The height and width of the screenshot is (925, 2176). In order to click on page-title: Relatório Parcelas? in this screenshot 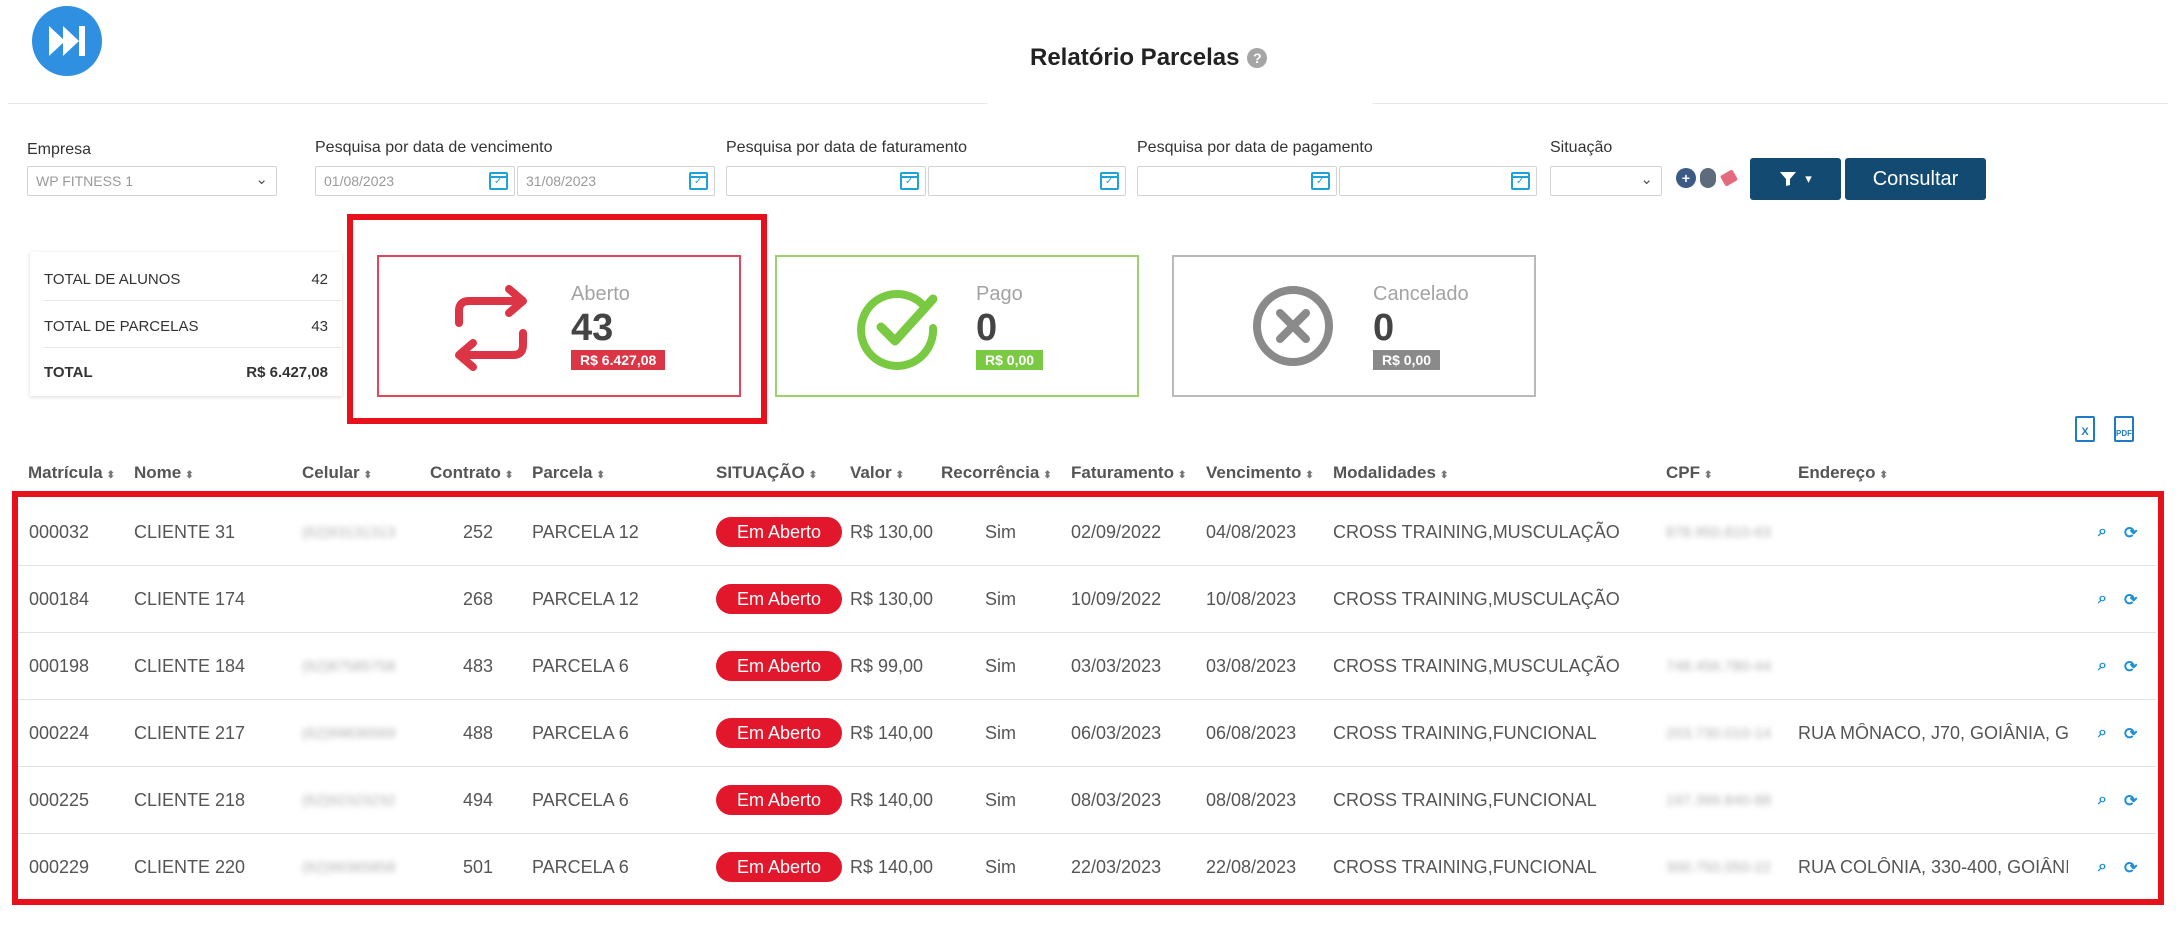, I will do `click(1149, 58)`.